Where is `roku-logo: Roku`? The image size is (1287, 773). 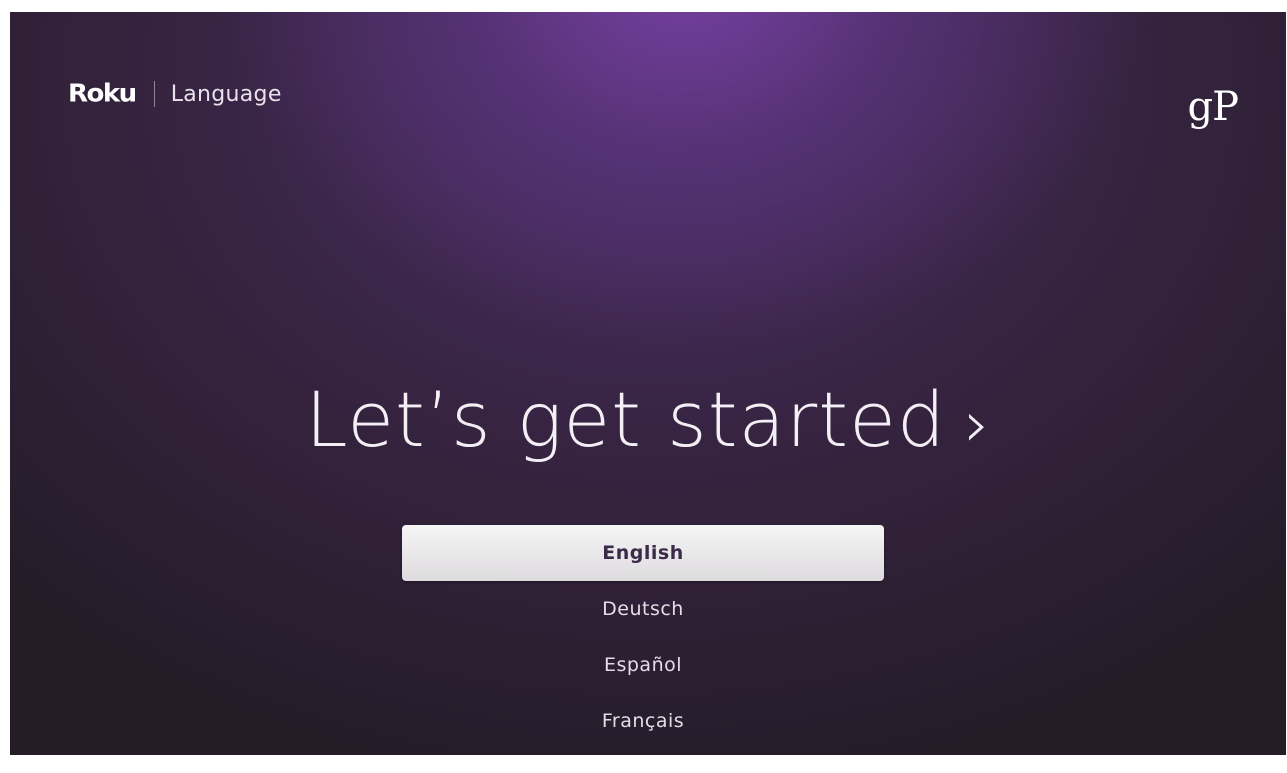 roku-logo: Roku is located at coordinates (102, 94).